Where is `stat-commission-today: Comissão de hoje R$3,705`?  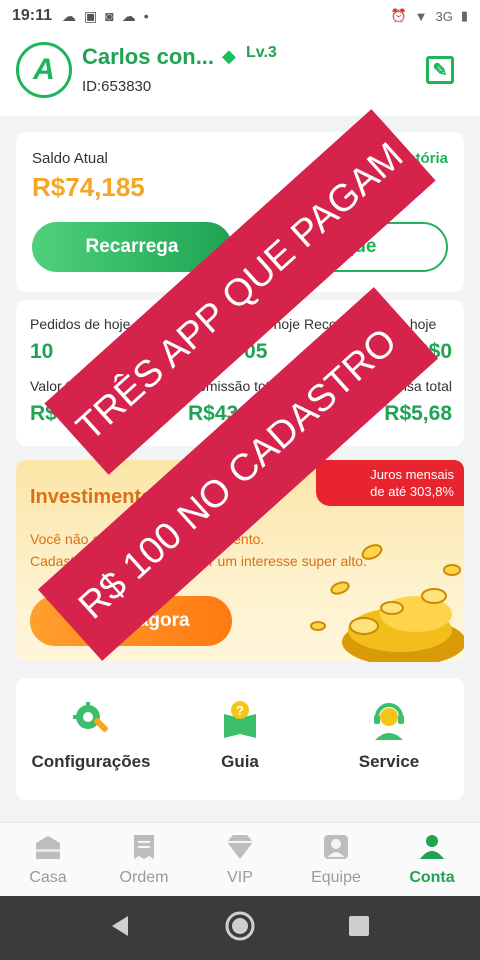
stat-commission-today: Comissão de hoje R$3,705 is located at coordinates (248, 340).